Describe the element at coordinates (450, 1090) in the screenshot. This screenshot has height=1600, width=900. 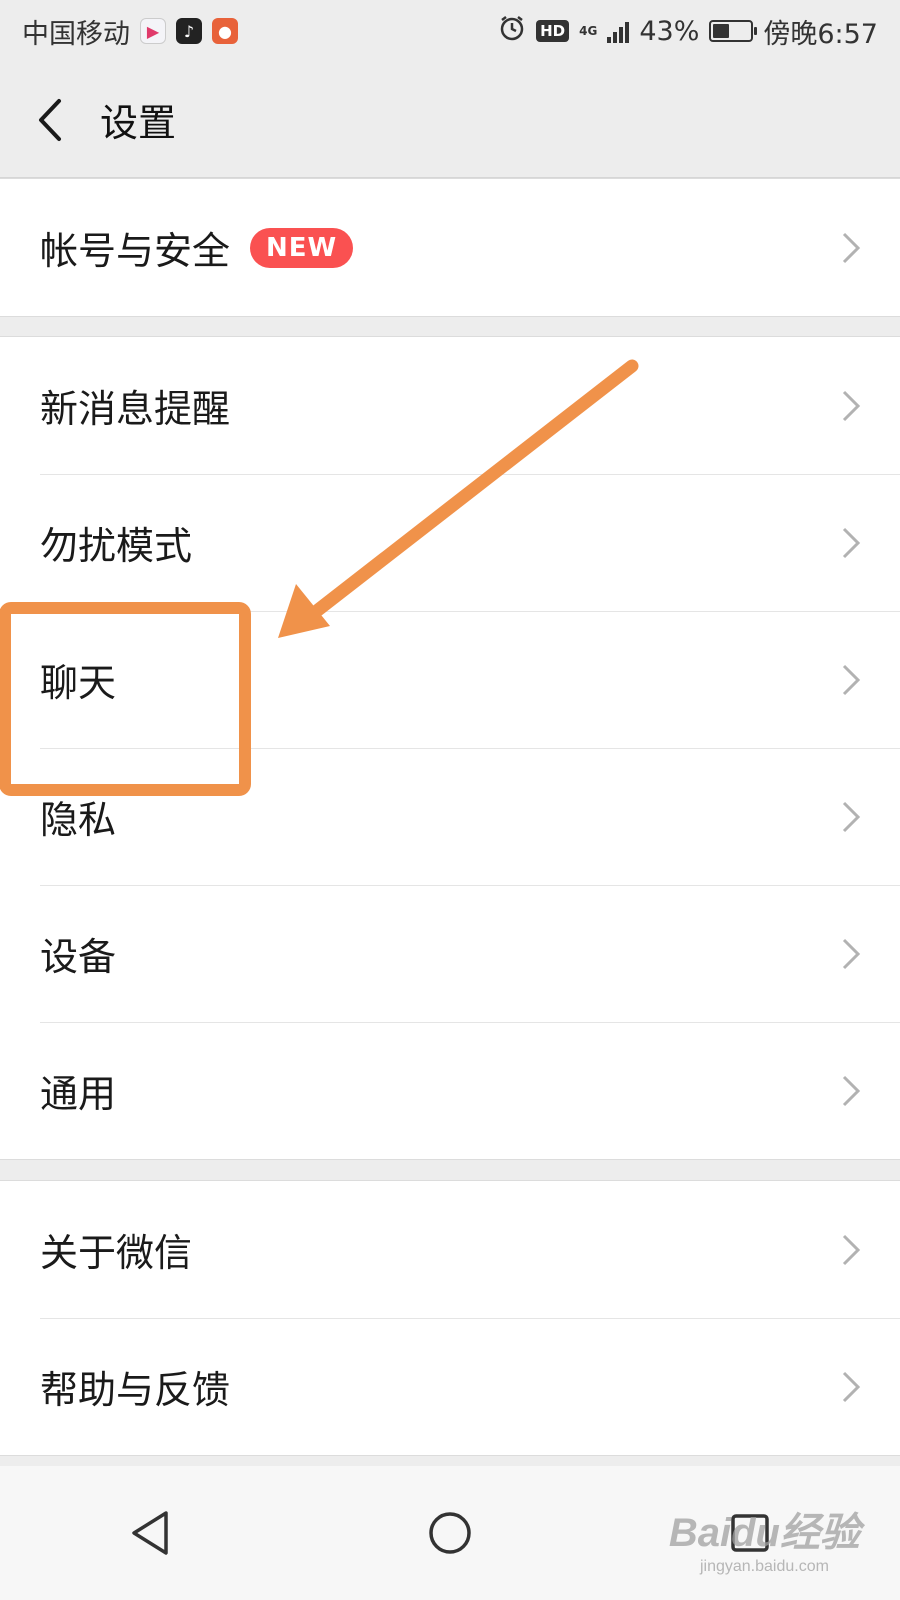
I see `row-general: 通用` at that location.